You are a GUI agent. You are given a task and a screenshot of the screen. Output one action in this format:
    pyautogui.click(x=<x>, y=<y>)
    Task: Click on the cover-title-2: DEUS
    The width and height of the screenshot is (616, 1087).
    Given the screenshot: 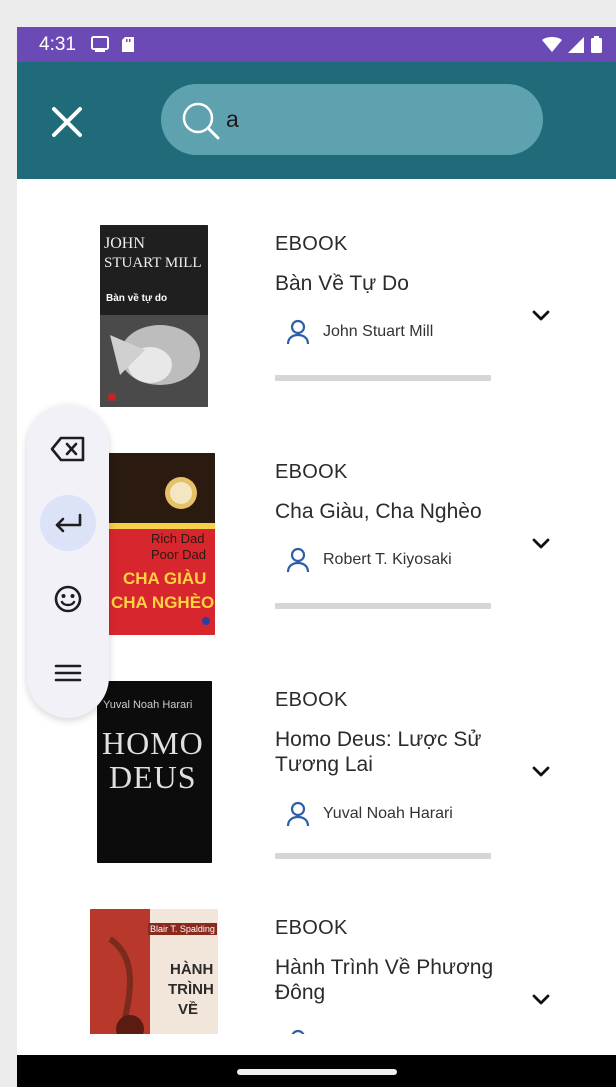 What is the action you would take?
    pyautogui.click(x=153, y=777)
    